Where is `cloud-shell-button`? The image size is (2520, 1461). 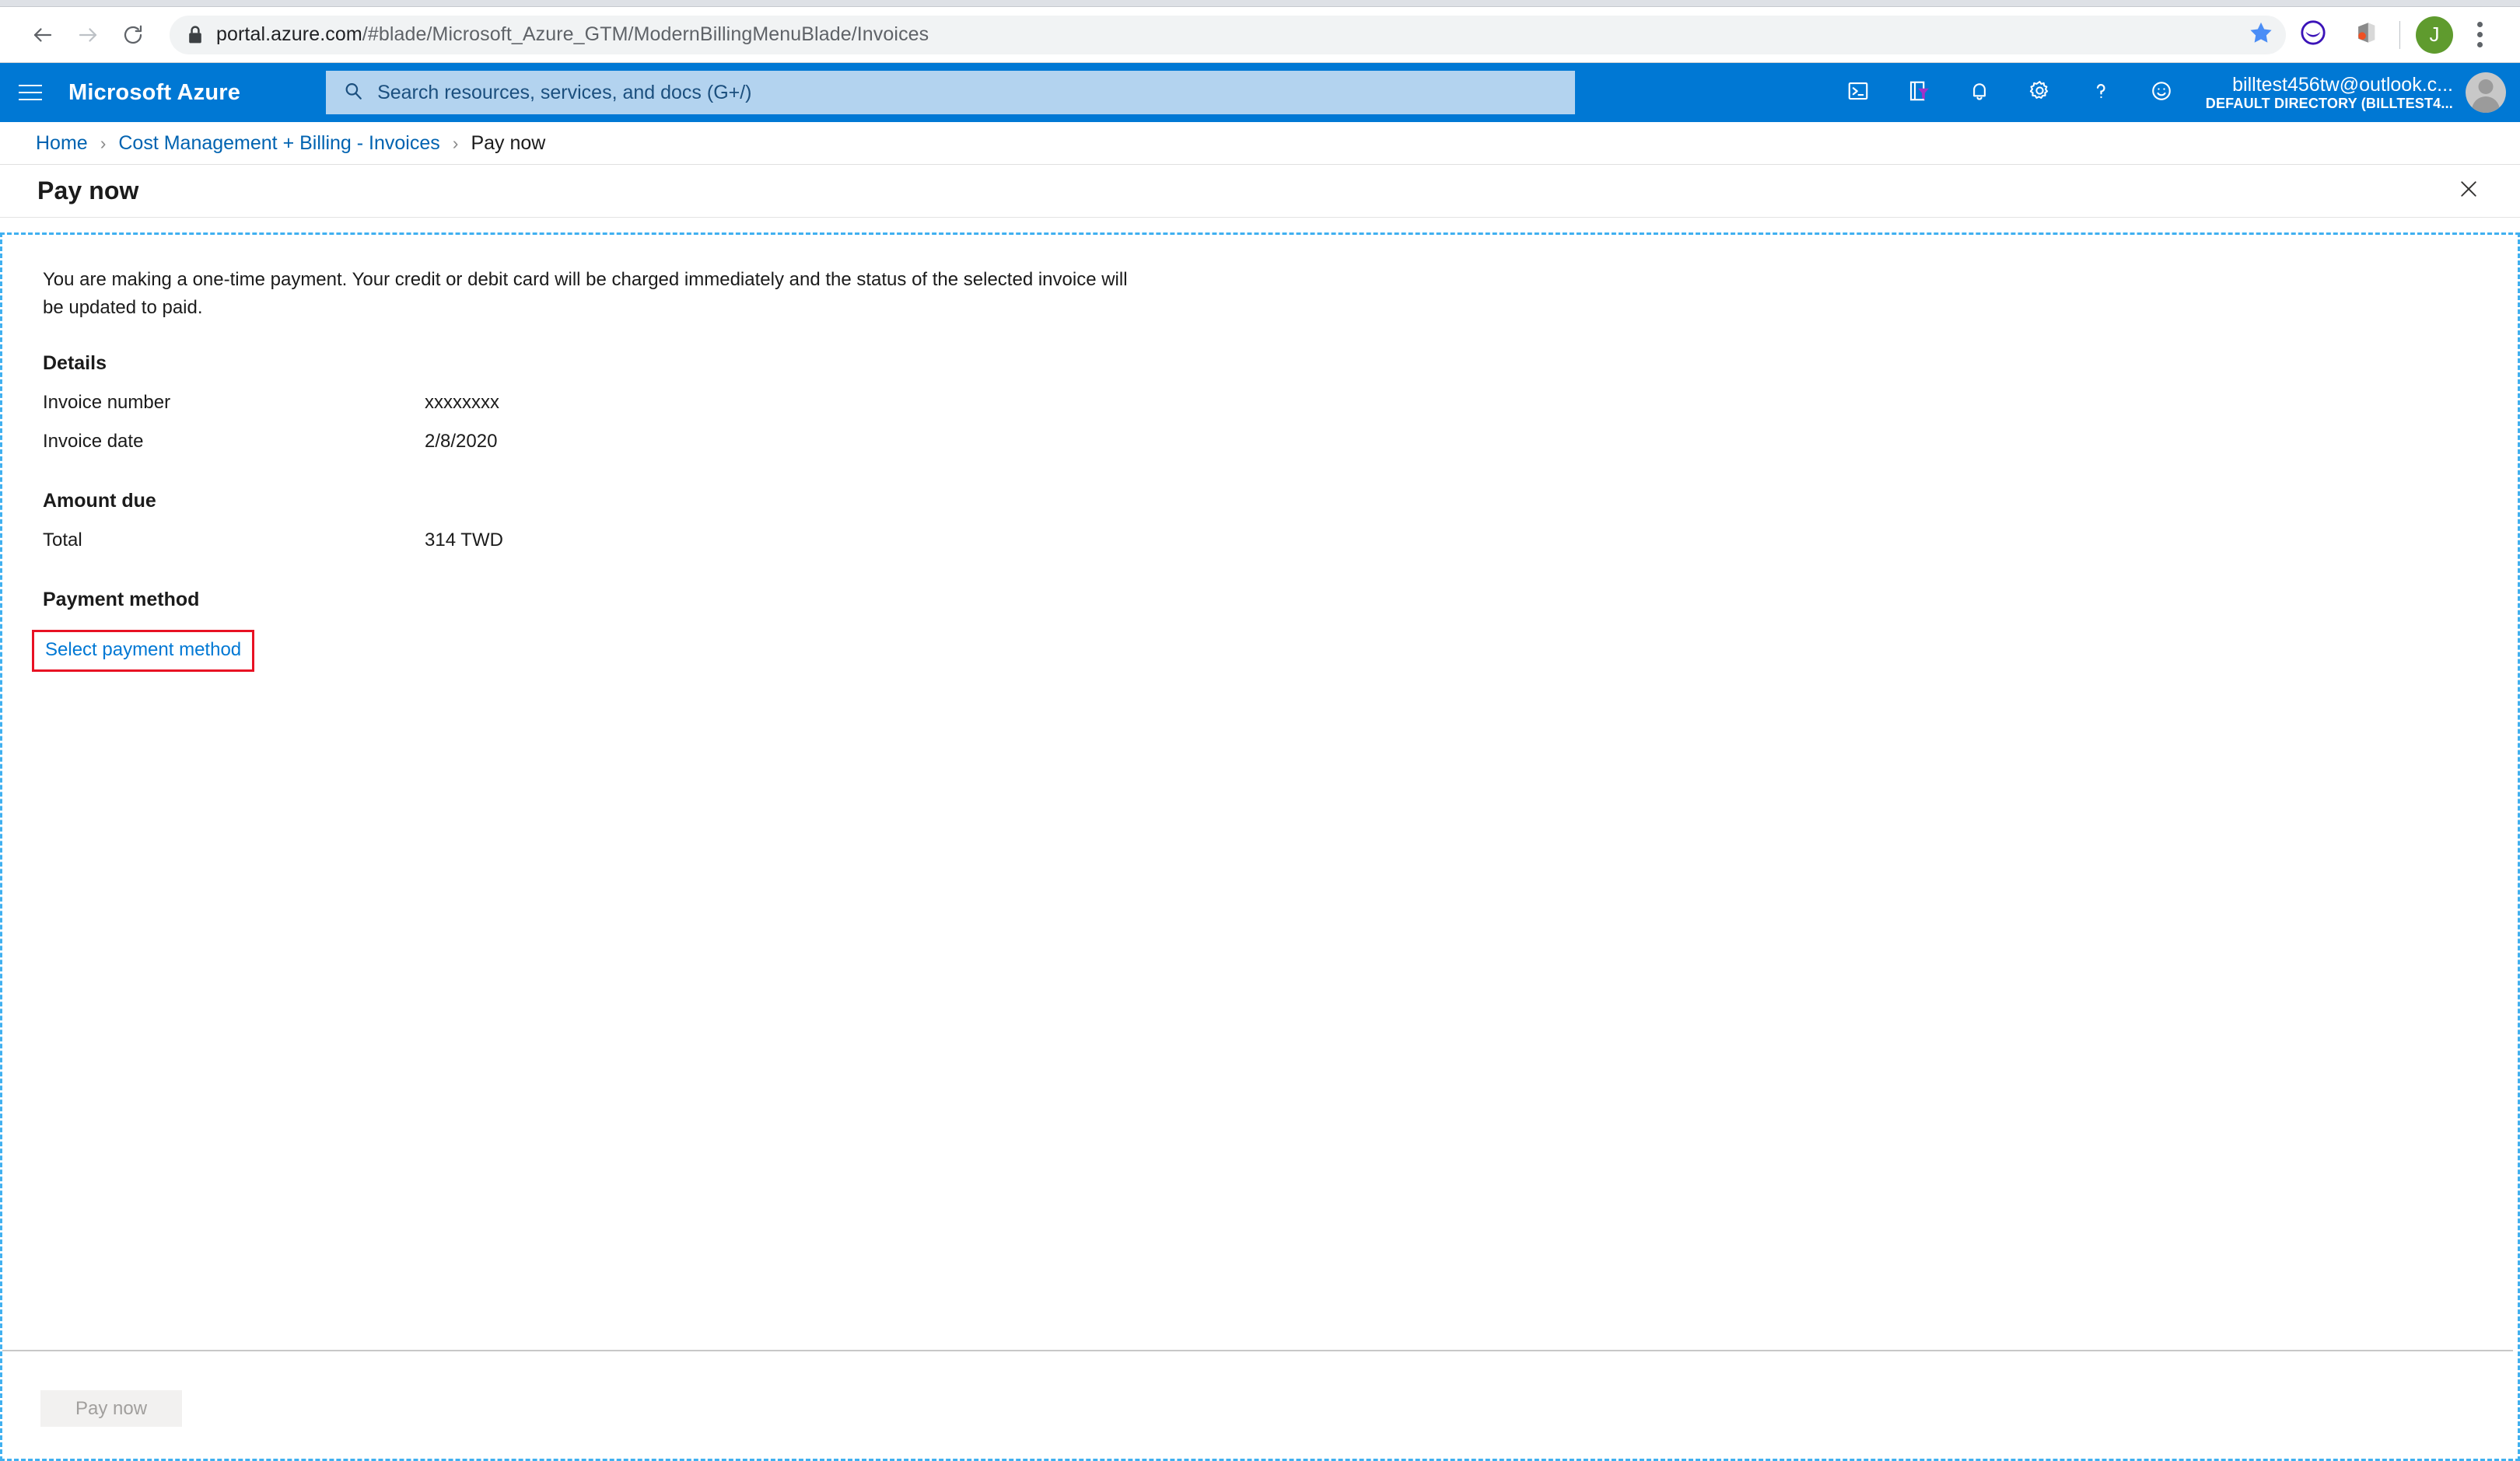 cloud-shell-button is located at coordinates (1858, 93).